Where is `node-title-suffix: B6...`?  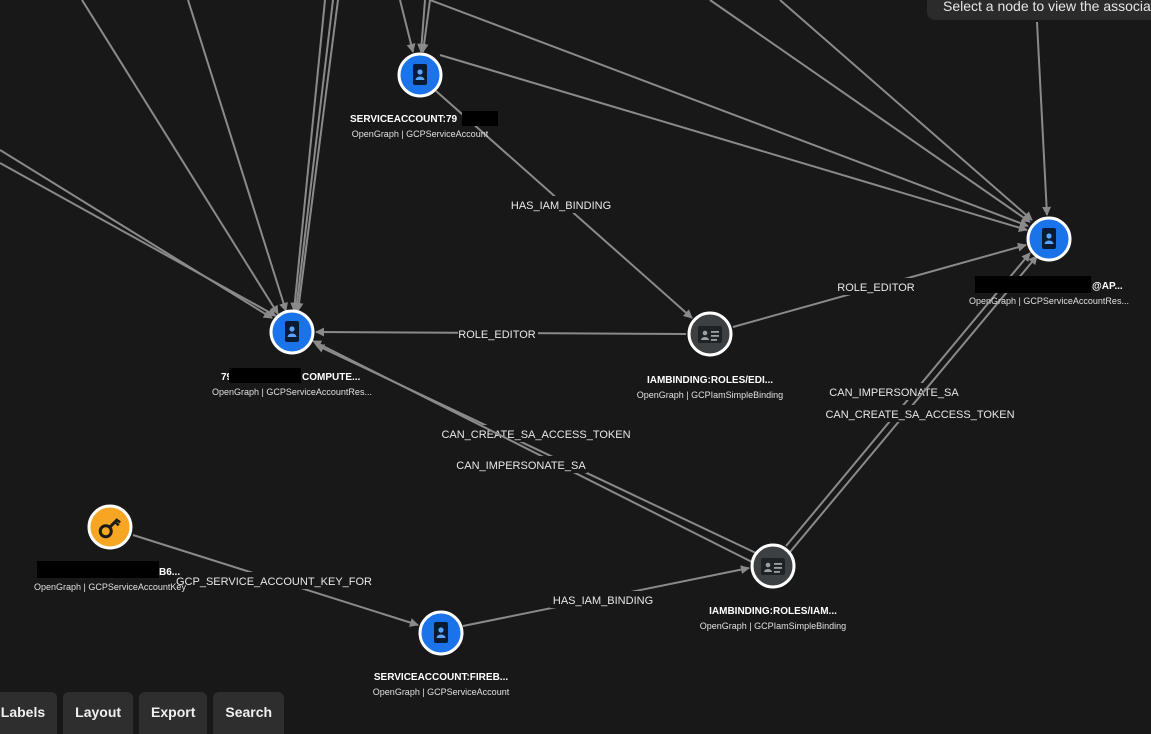 node-title-suffix: B6... is located at coordinates (169, 572).